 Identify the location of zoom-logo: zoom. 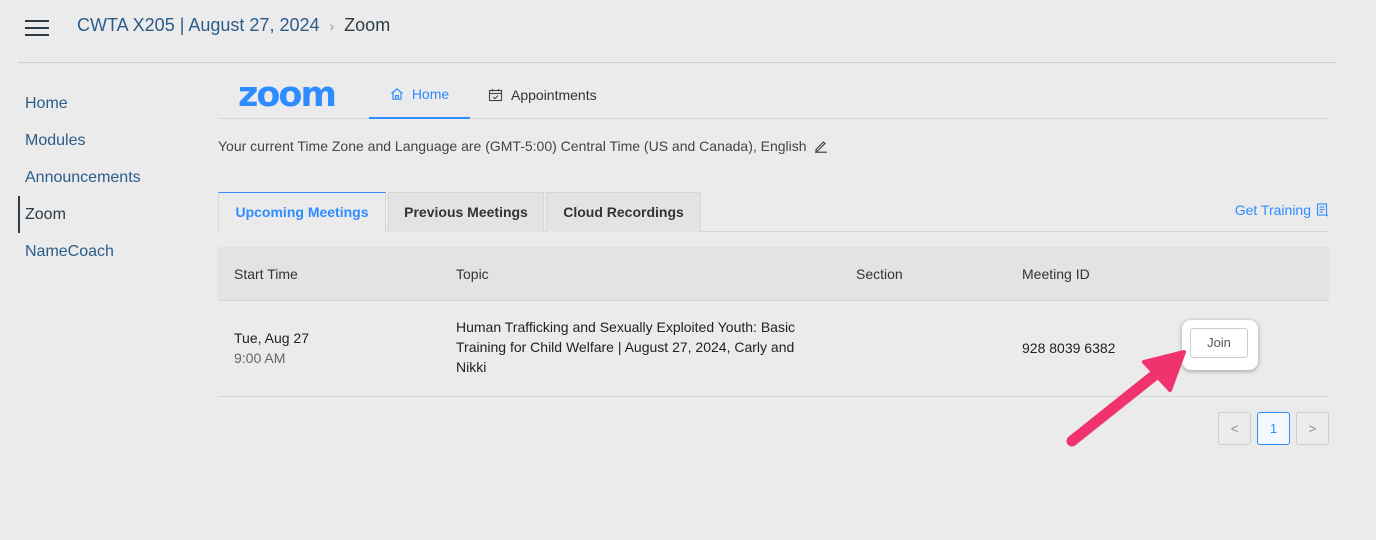
(287, 95).